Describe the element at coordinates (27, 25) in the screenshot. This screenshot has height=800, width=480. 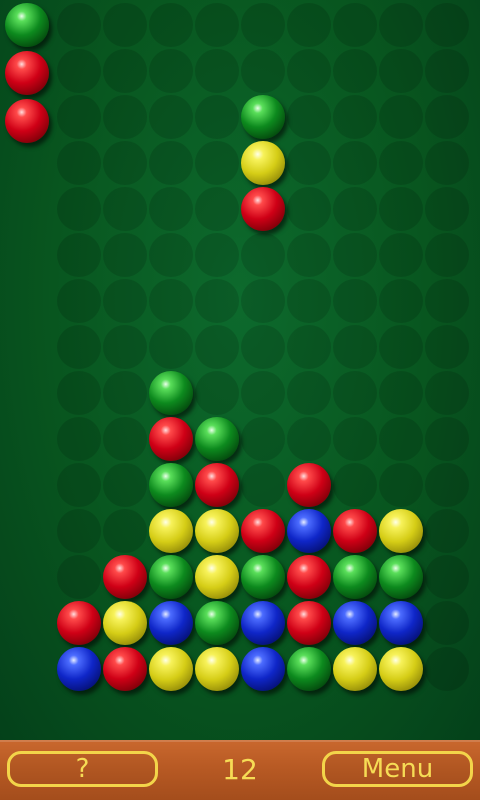
I see `next-ball-green` at that location.